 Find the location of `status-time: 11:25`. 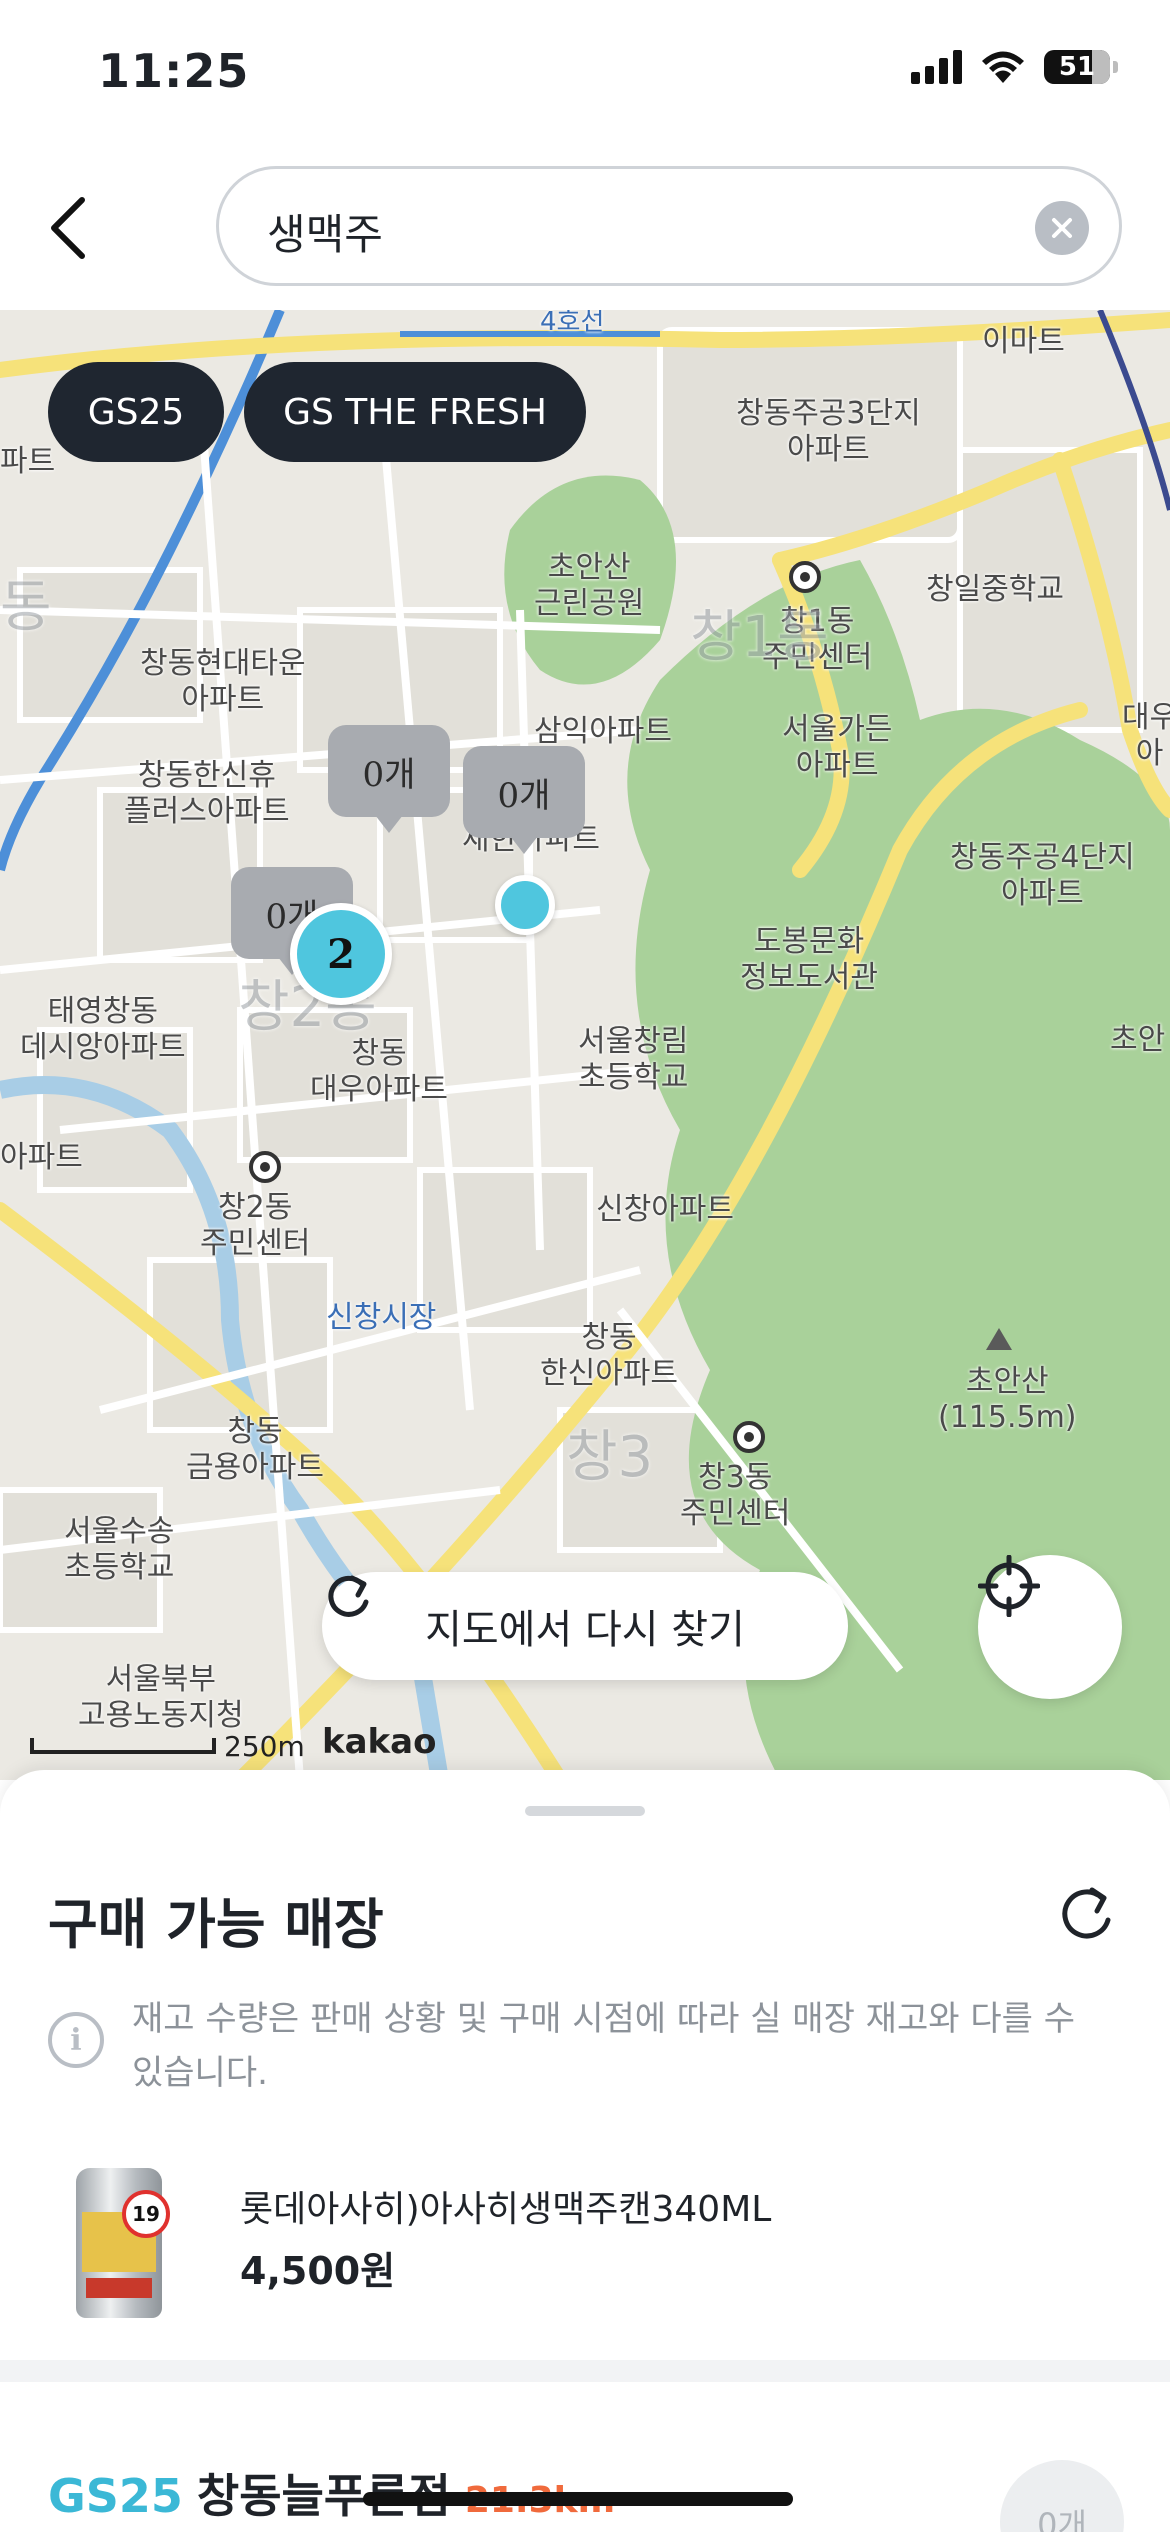

status-time: 11:25 is located at coordinates (174, 71).